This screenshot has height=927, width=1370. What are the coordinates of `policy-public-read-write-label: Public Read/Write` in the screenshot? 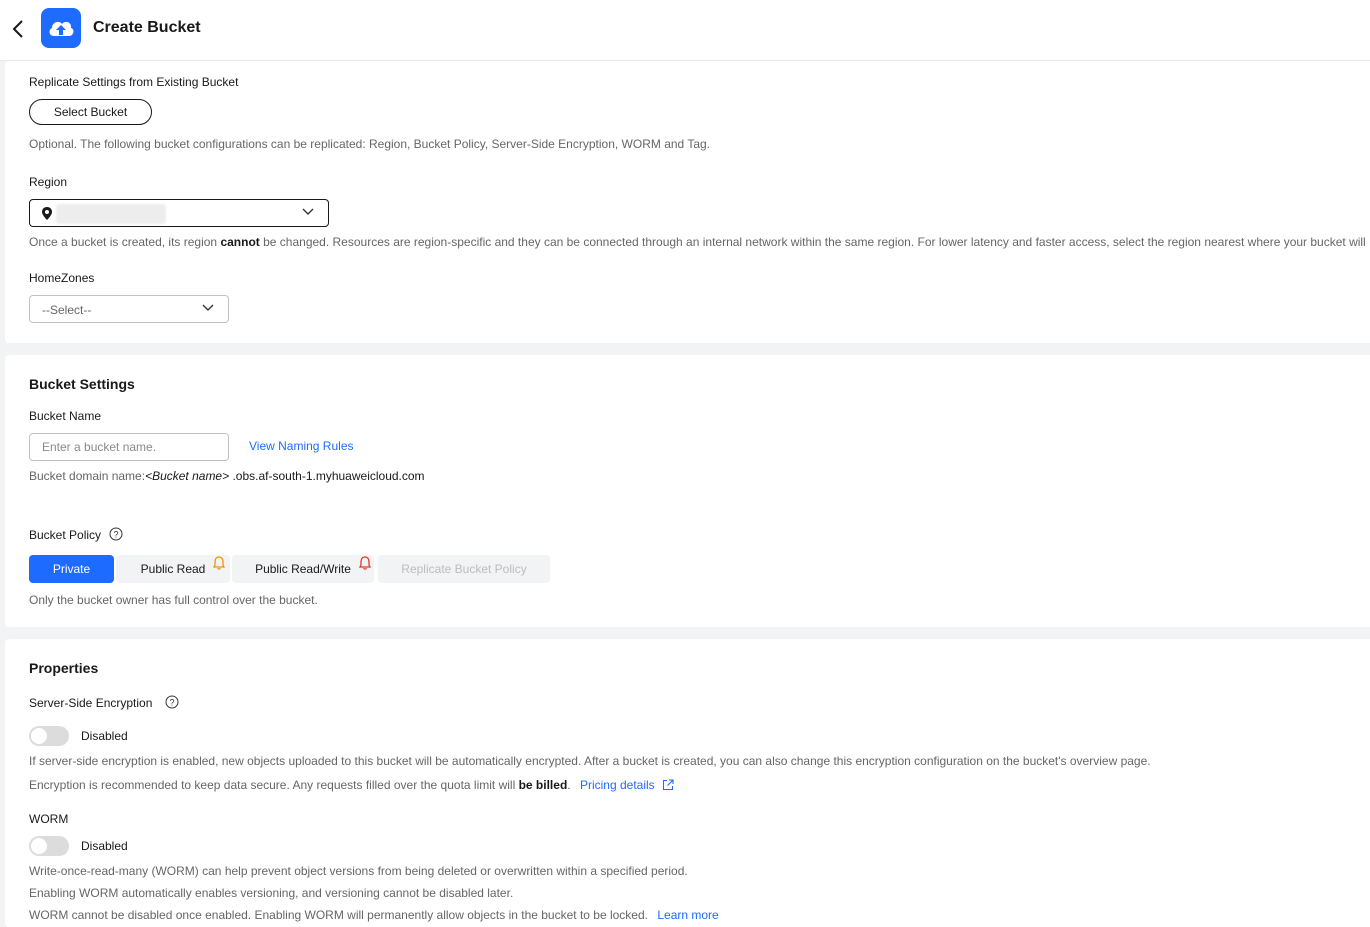 It's located at (303, 569).